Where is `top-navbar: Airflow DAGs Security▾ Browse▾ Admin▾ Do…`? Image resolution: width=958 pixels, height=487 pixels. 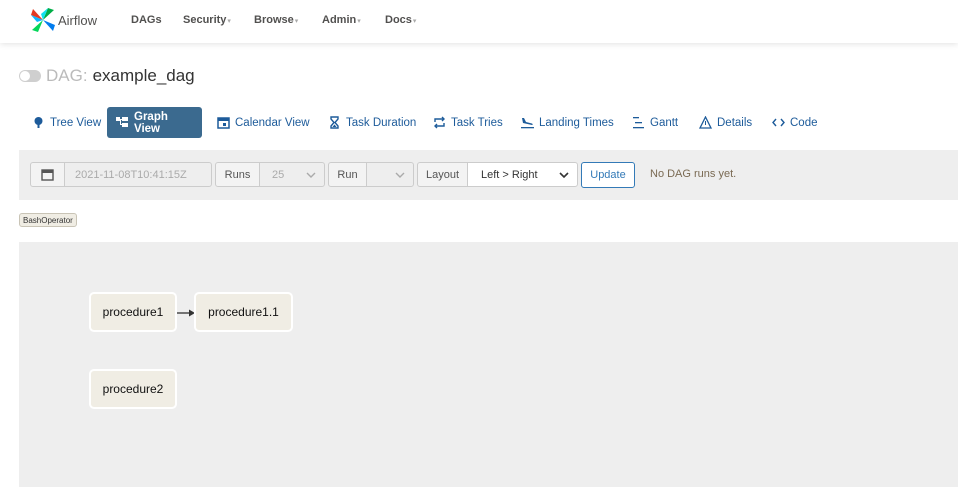
top-navbar: Airflow DAGs Security▾ Browse▾ Admin▾ Do… is located at coordinates (479, 21).